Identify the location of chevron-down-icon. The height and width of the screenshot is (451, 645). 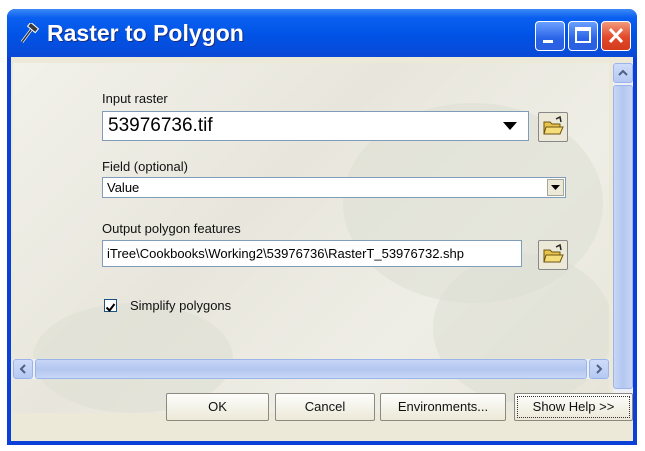
(555, 187).